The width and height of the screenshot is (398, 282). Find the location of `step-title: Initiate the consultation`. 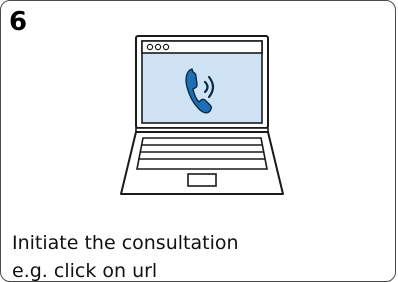

step-title: Initiate the consultation is located at coordinates (125, 243).